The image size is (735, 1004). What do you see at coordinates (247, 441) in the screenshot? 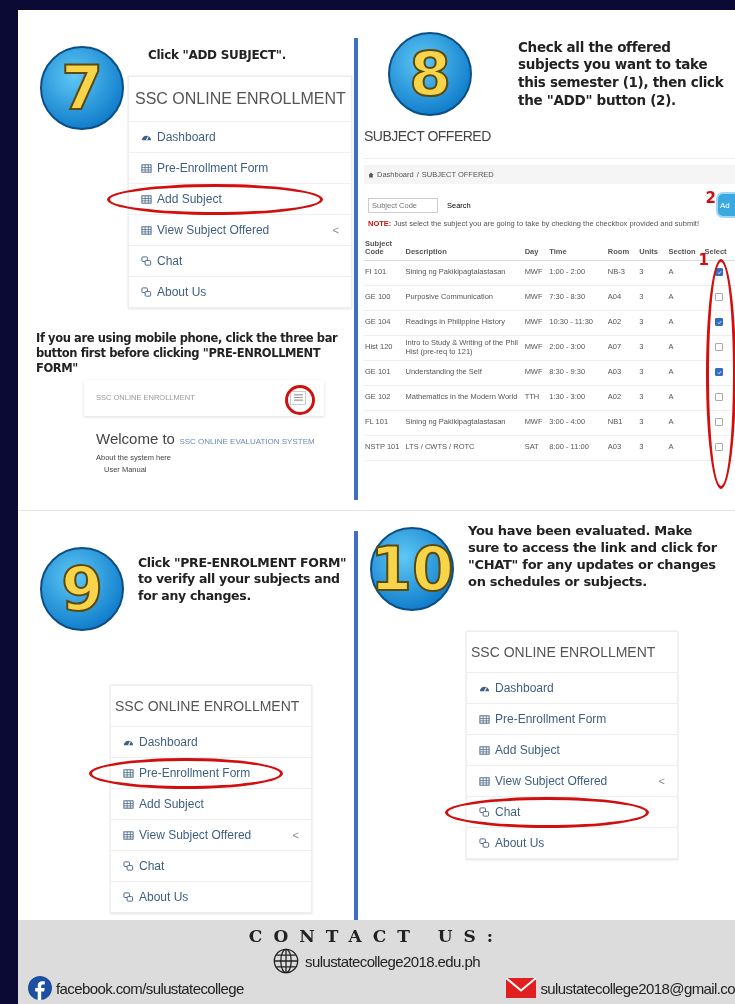
I see `system-name: SSC ONLINE EVALUATION SYSTEM` at bounding box center [247, 441].